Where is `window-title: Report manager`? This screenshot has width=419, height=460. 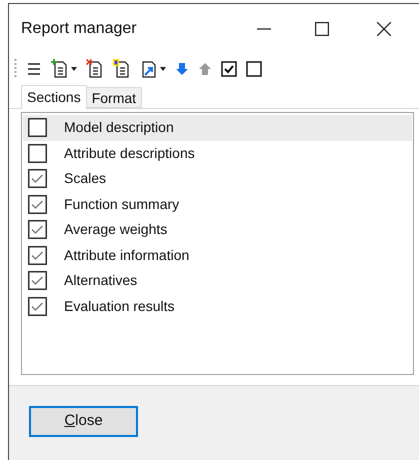
window-title: Report manager is located at coordinates (79, 29).